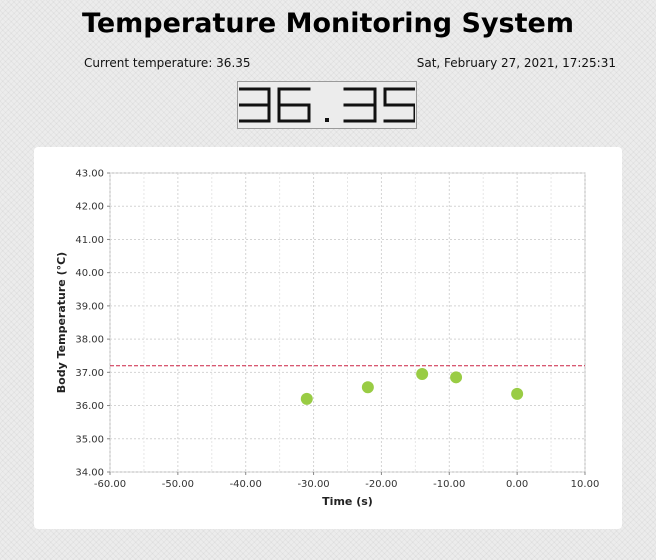 The image size is (656, 560). What do you see at coordinates (110, 484) in the screenshot?
I see `x-tick-label: -60.00` at bounding box center [110, 484].